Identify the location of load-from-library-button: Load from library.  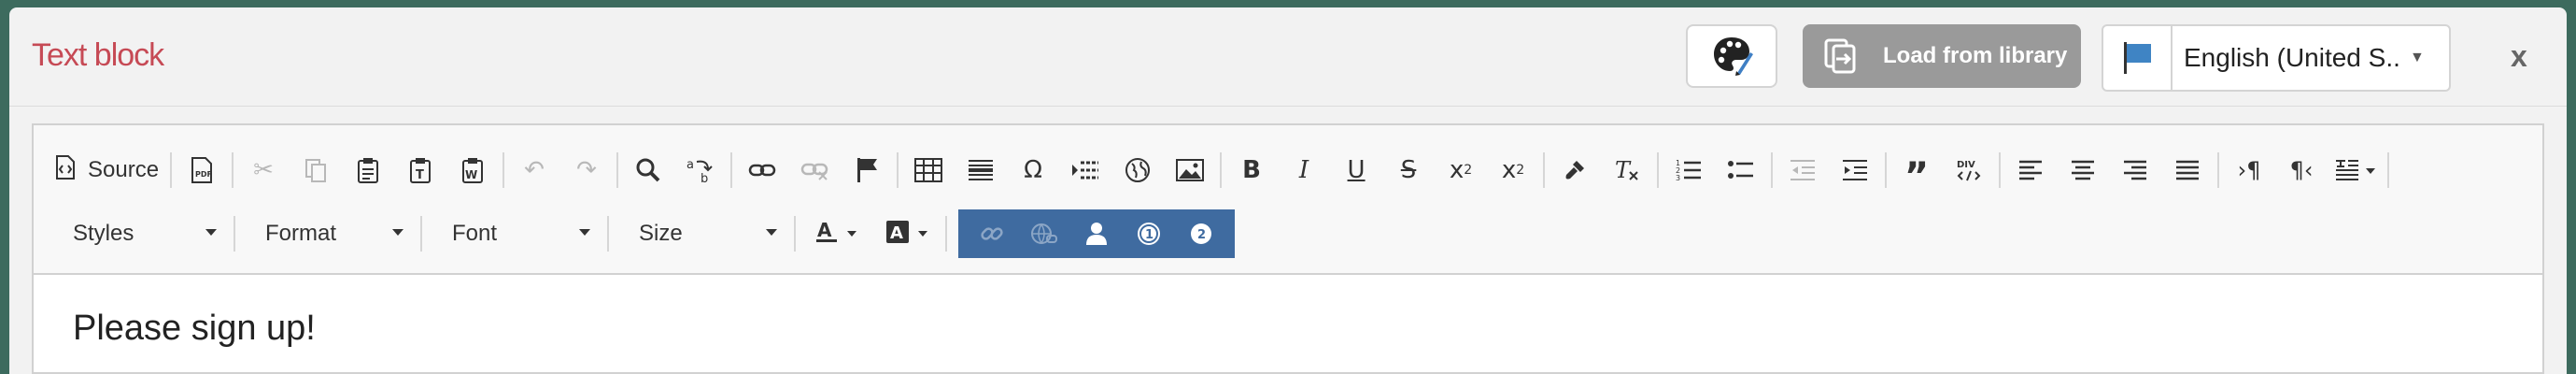
(1942, 56).